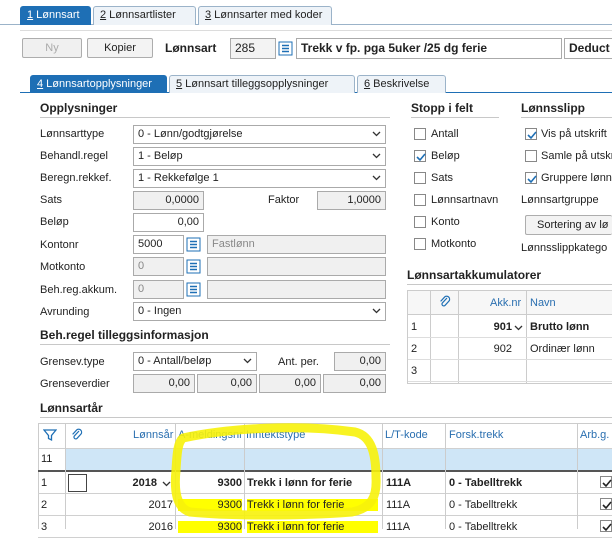  What do you see at coordinates (210, 435) in the screenshot?
I see `column-header-amelding: A-meldingsnr` at bounding box center [210, 435].